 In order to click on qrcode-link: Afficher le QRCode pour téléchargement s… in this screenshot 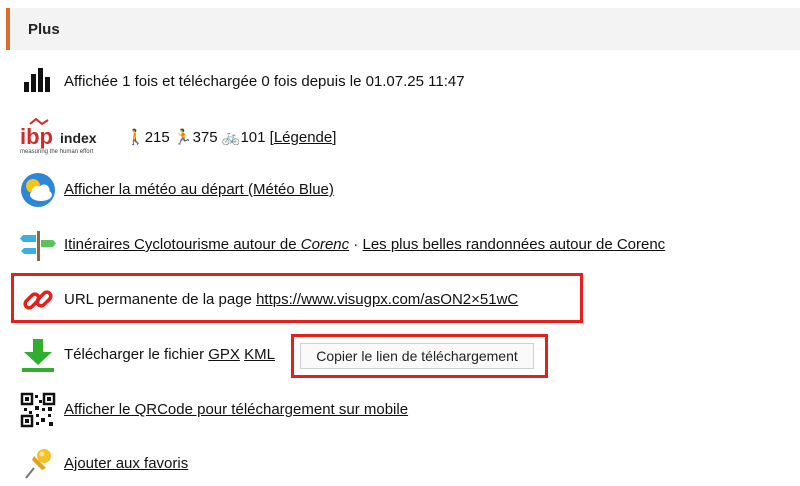, I will do `click(236, 409)`.